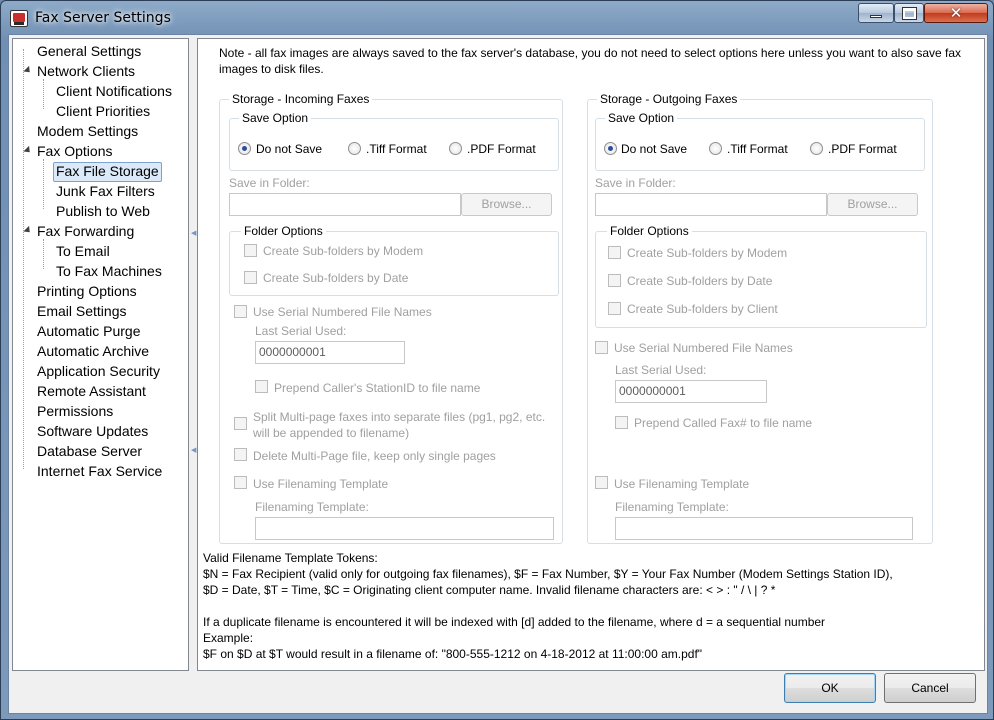  What do you see at coordinates (342, 312) in the screenshot?
I see `incoming-serial-label: Use Serial Numbered File Names` at bounding box center [342, 312].